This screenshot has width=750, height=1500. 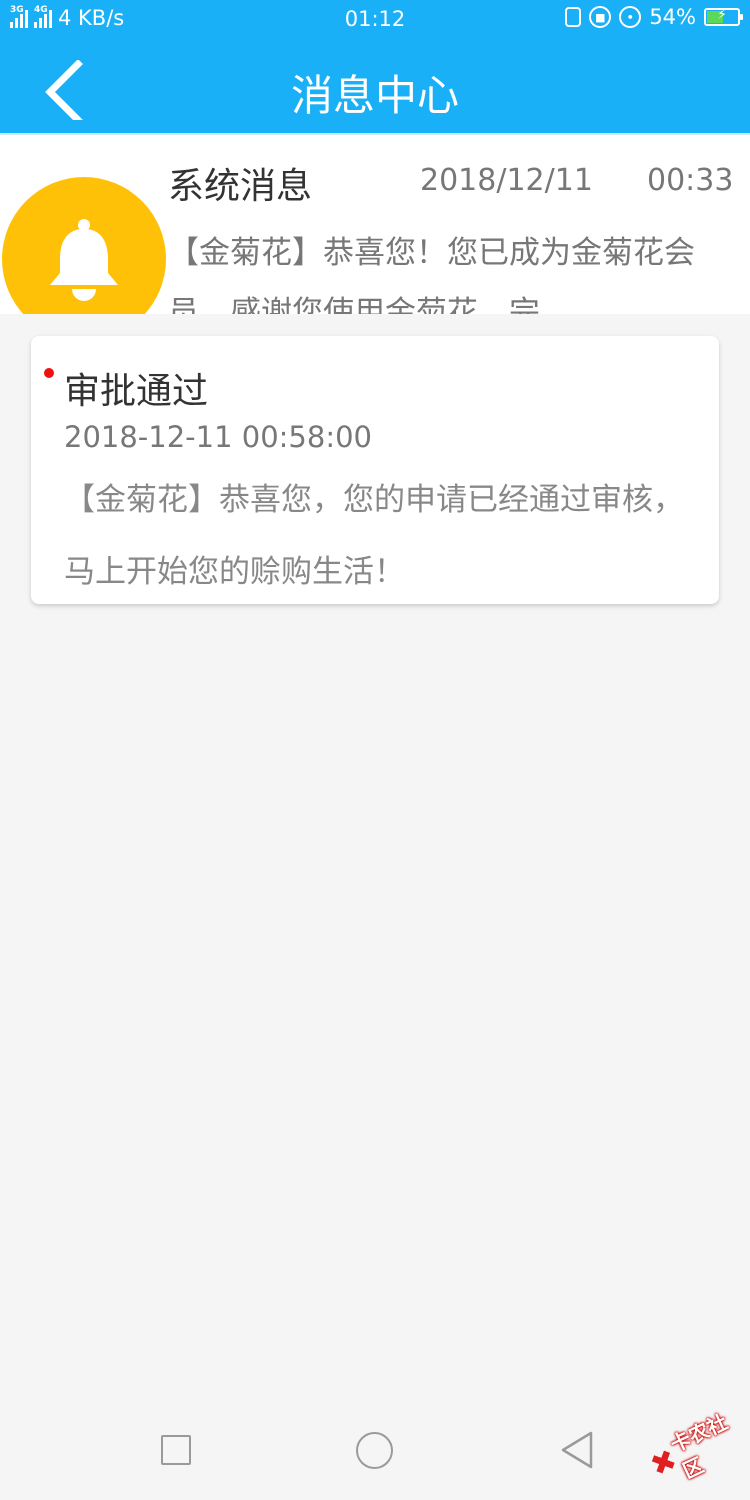 What do you see at coordinates (672, 17) in the screenshot?
I see `battery-percent: 54%` at bounding box center [672, 17].